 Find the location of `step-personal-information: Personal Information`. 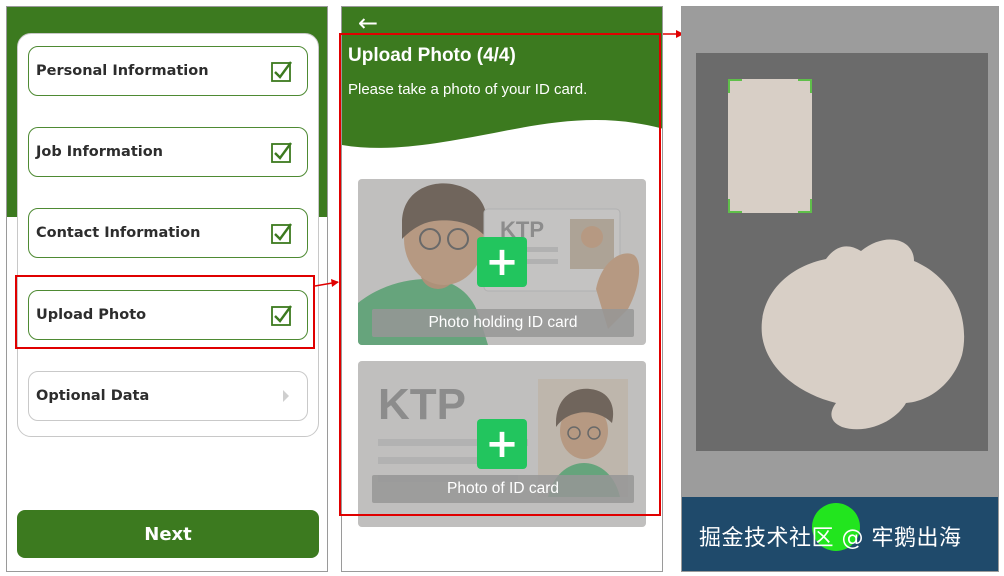

step-personal-information: Personal Information is located at coordinates (168, 71).